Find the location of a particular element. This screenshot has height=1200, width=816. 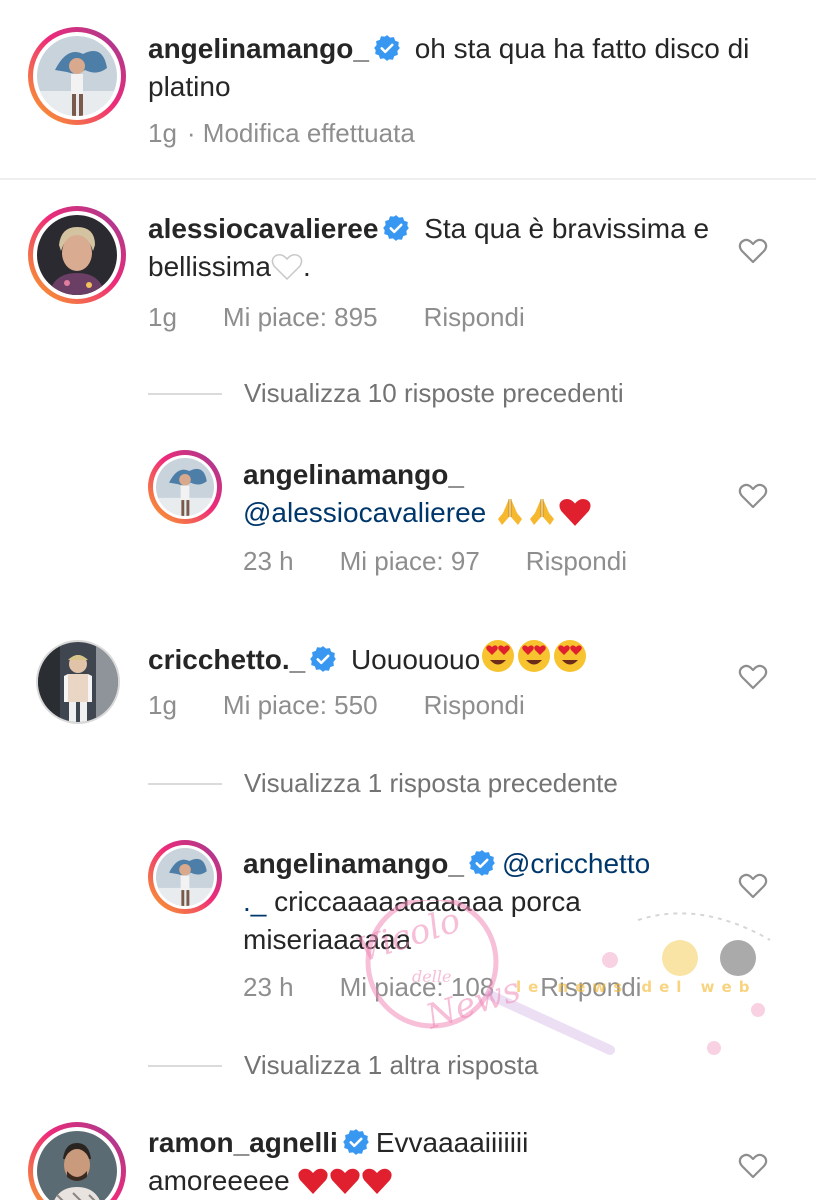

comment-body: cricchetto._ Uouououo is located at coordinates (438, 658).